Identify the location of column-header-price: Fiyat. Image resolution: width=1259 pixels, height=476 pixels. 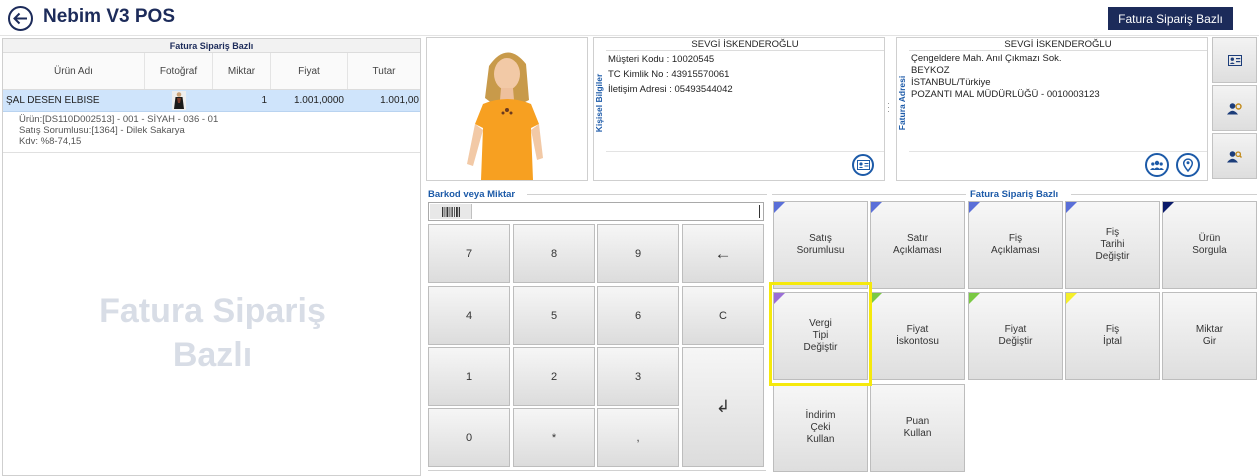
(309, 71).